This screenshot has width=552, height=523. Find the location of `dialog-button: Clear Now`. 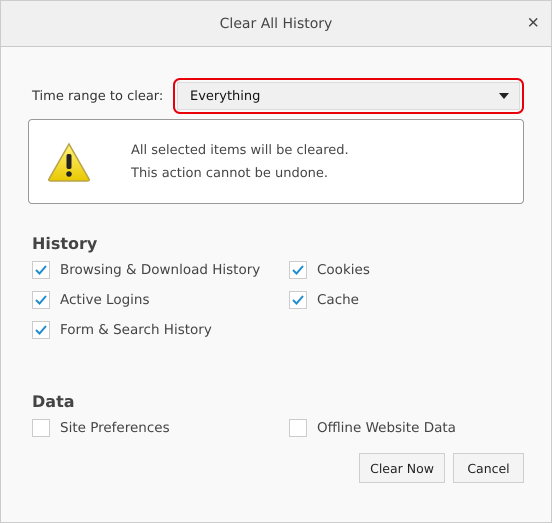

dialog-button: Clear Now is located at coordinates (402, 468).